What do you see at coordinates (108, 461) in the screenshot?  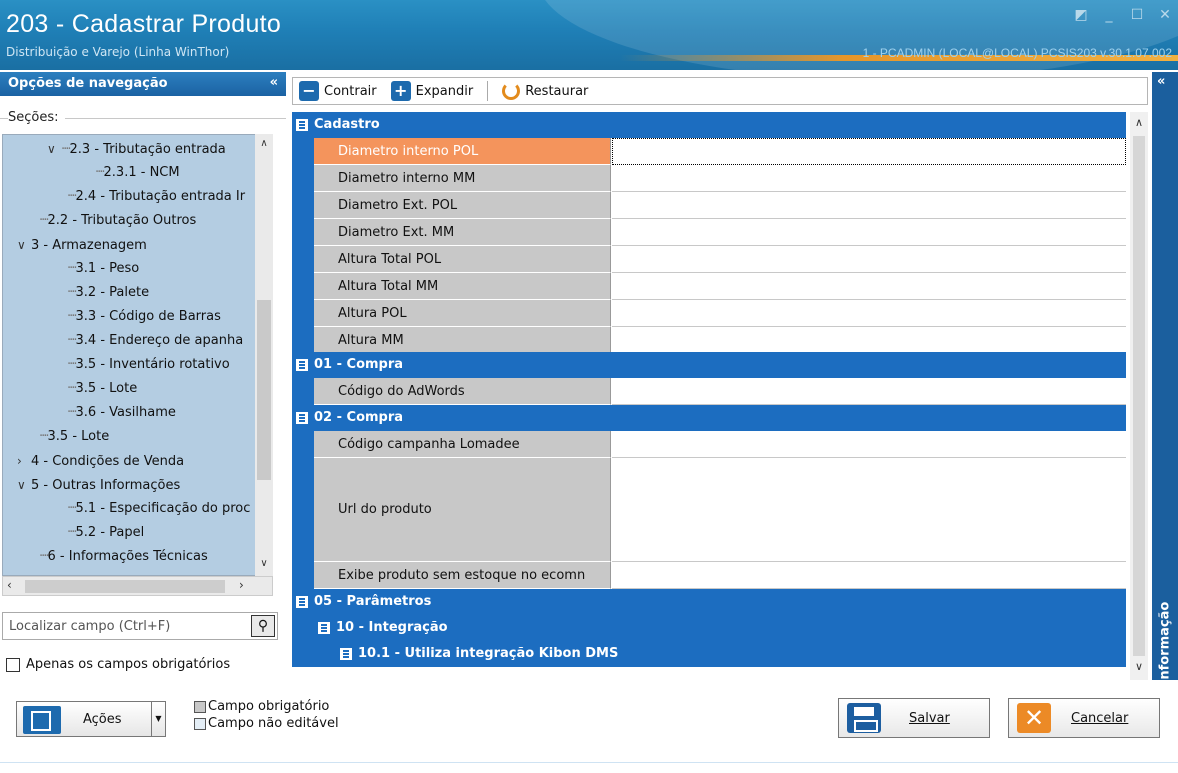 I see `tree-item-label: 4 - Condições de Venda` at bounding box center [108, 461].